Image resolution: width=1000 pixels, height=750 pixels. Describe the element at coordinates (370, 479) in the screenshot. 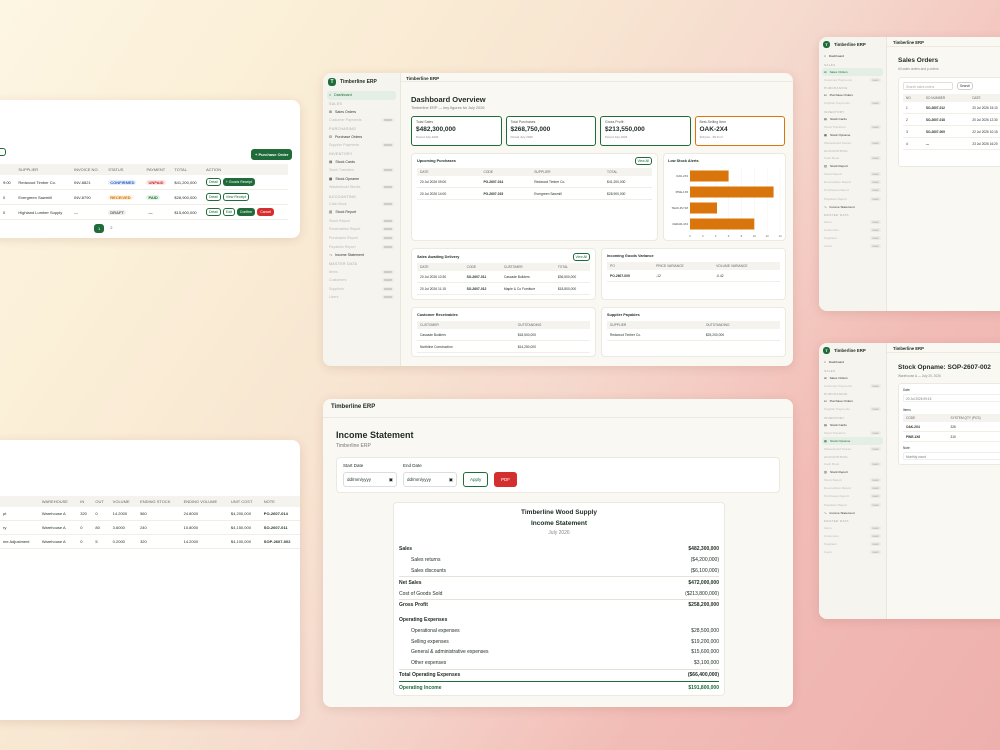

I see `start-date-input: dd/mm/yyyy ▣` at that location.